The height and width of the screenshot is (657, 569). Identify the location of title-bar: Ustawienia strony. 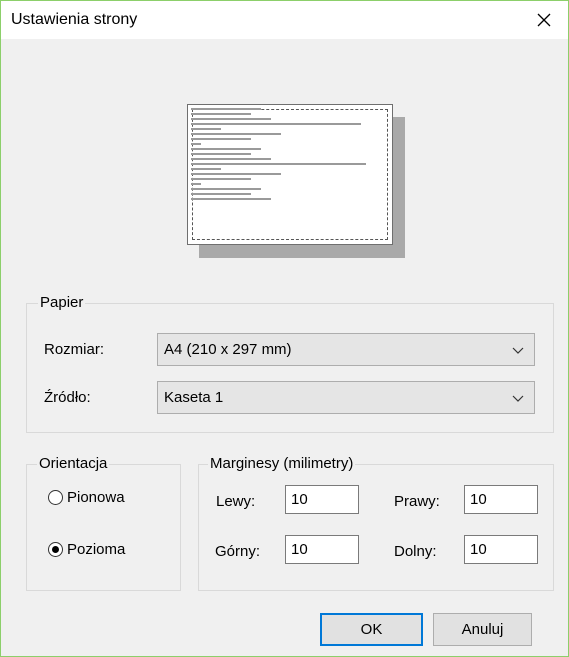
(284, 20).